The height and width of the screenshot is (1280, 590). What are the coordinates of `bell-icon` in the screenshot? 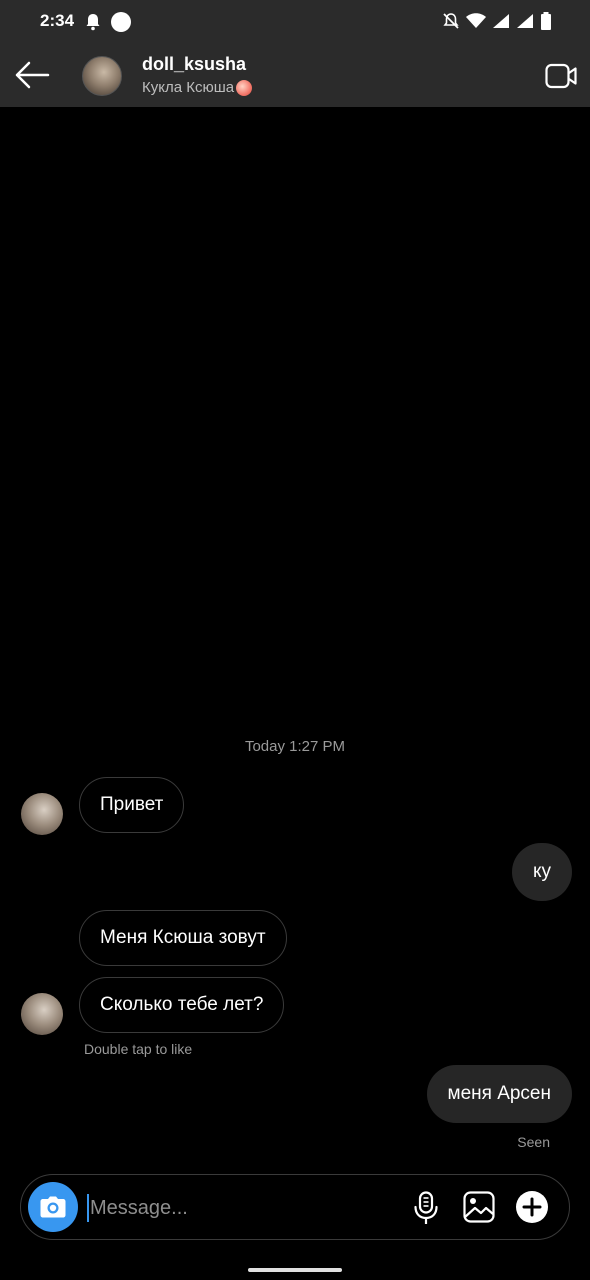 It's located at (93, 22).